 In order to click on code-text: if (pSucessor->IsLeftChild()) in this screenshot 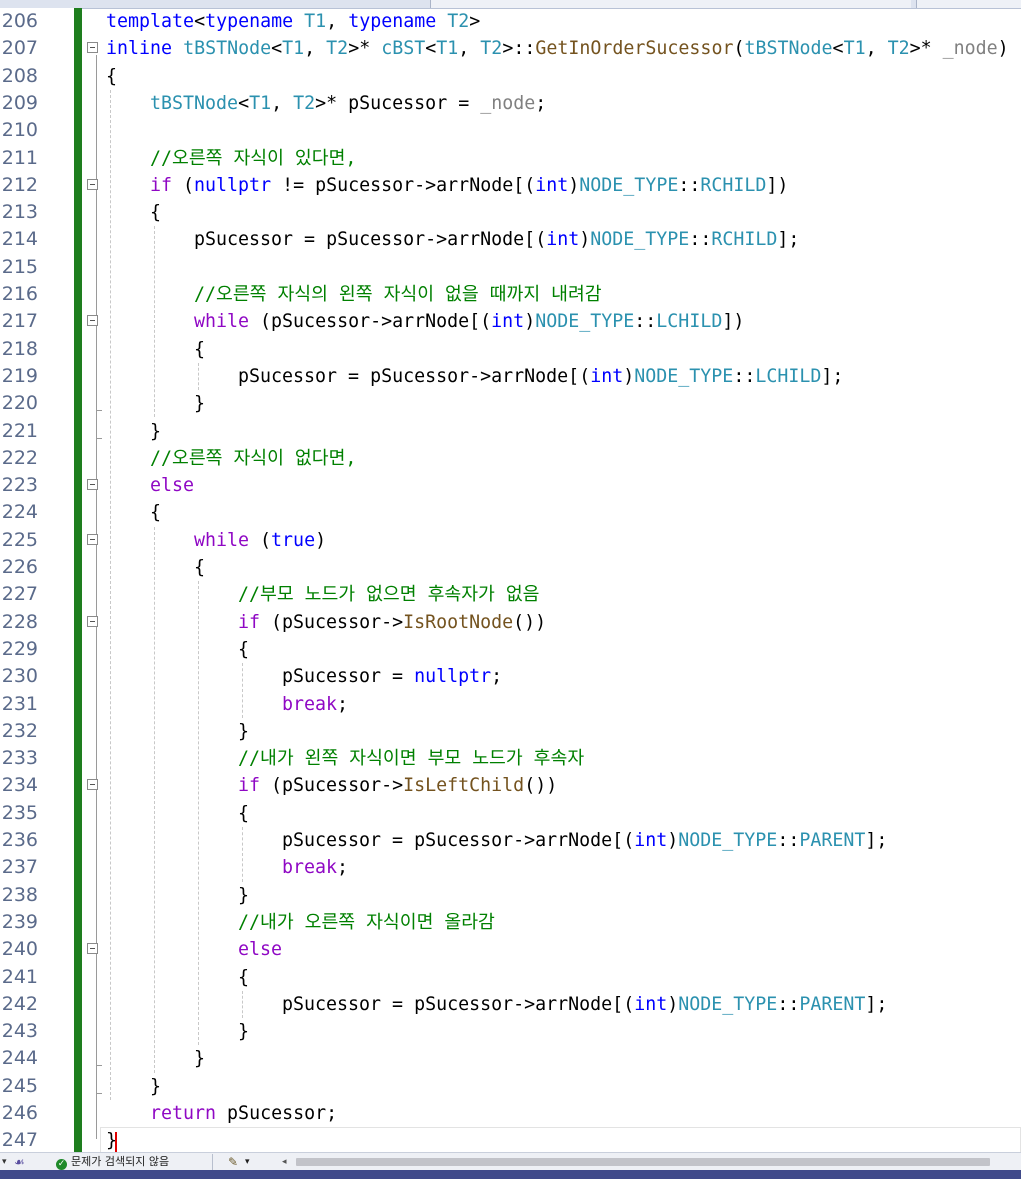, I will do `click(398, 786)`.